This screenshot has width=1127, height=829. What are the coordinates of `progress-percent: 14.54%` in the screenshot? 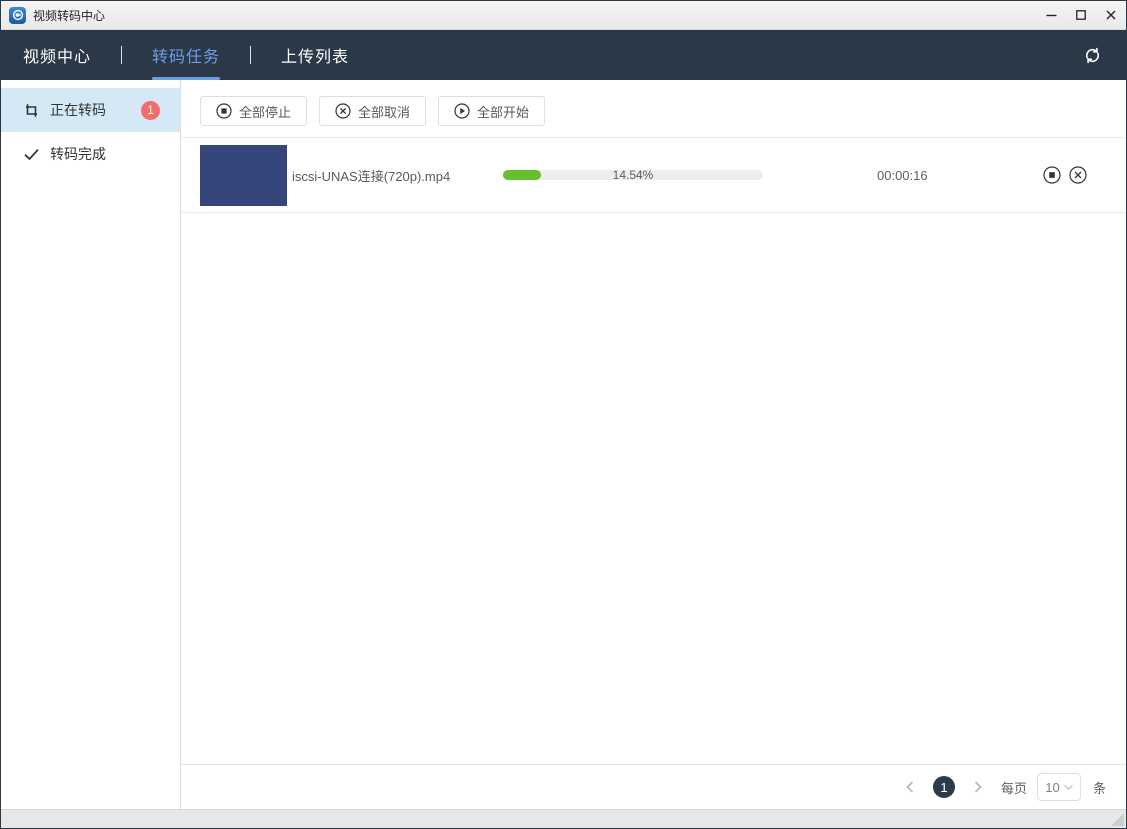 It's located at (633, 175).